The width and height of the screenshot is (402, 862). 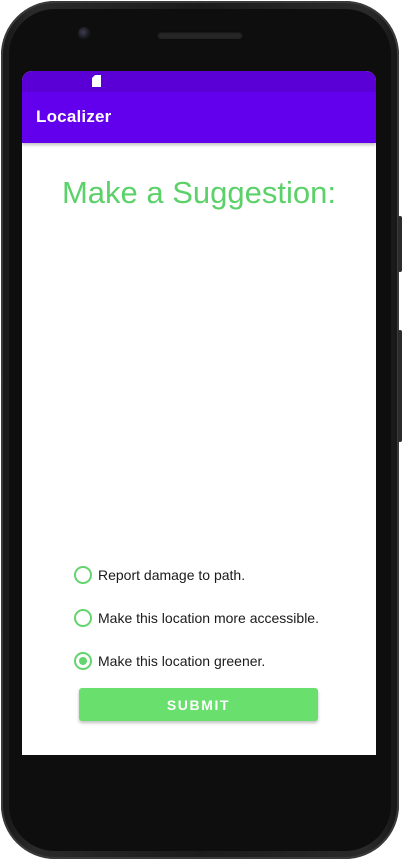 What do you see at coordinates (400, 244) in the screenshot?
I see `volume-button` at bounding box center [400, 244].